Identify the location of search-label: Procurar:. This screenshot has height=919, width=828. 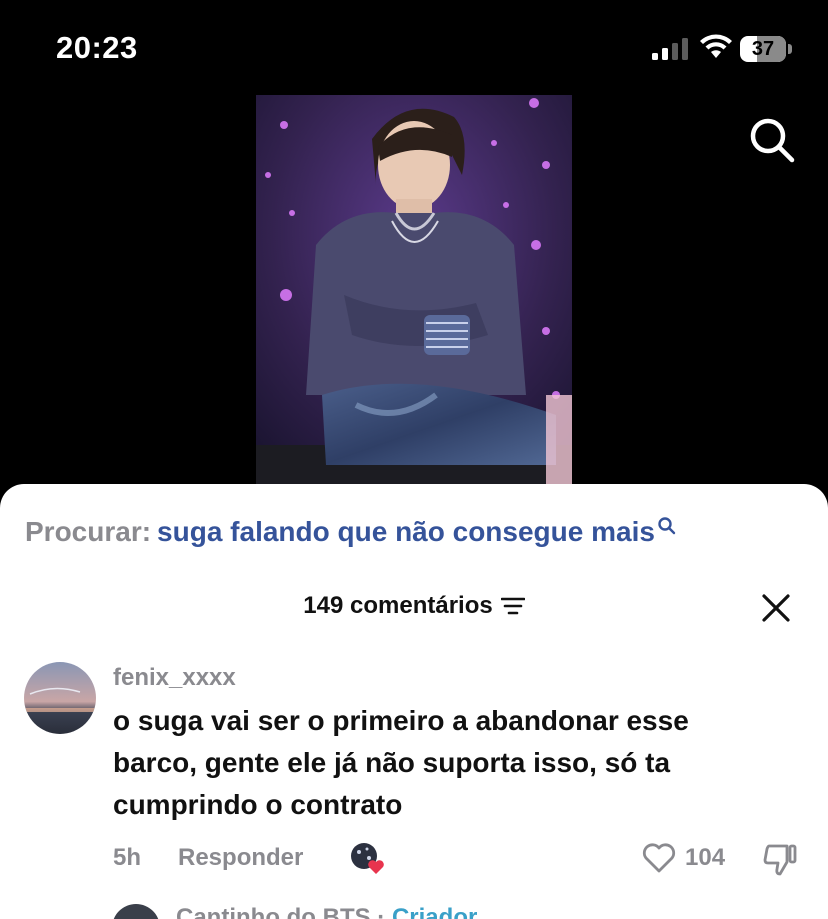
(88, 531).